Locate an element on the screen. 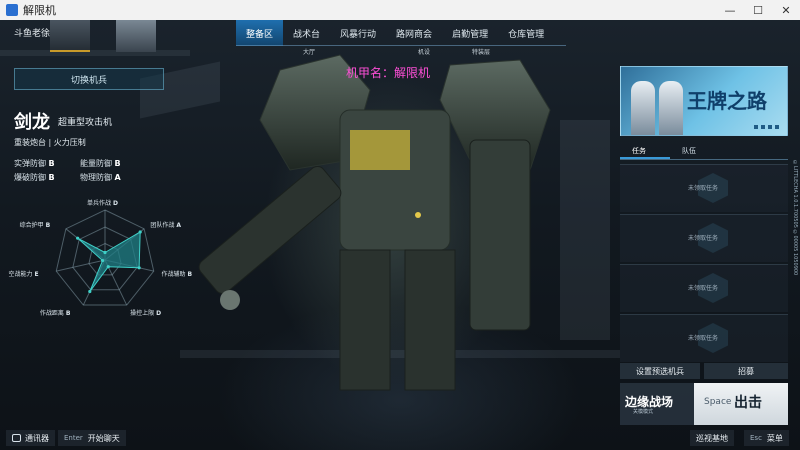 This screenshot has width=800, height=450. app-icon is located at coordinates (12, 10).